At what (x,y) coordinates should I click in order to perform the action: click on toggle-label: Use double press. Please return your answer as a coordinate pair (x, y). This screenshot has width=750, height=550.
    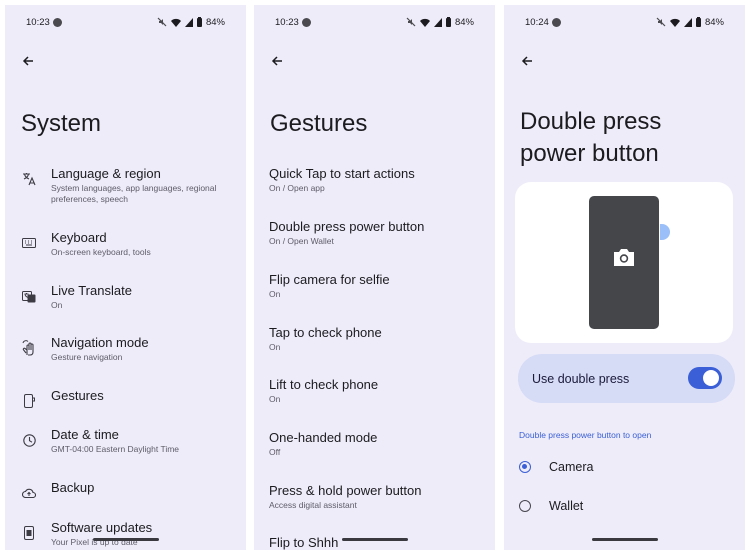
    Looking at the image, I should click on (581, 378).